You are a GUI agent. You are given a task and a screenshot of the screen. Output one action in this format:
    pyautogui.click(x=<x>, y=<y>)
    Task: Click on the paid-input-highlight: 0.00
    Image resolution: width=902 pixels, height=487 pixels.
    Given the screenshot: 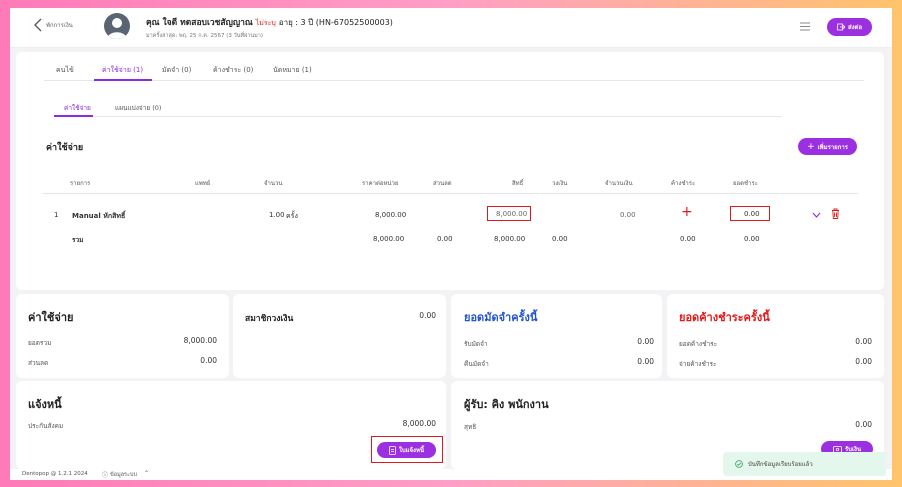 What is the action you would take?
    pyautogui.click(x=750, y=213)
    